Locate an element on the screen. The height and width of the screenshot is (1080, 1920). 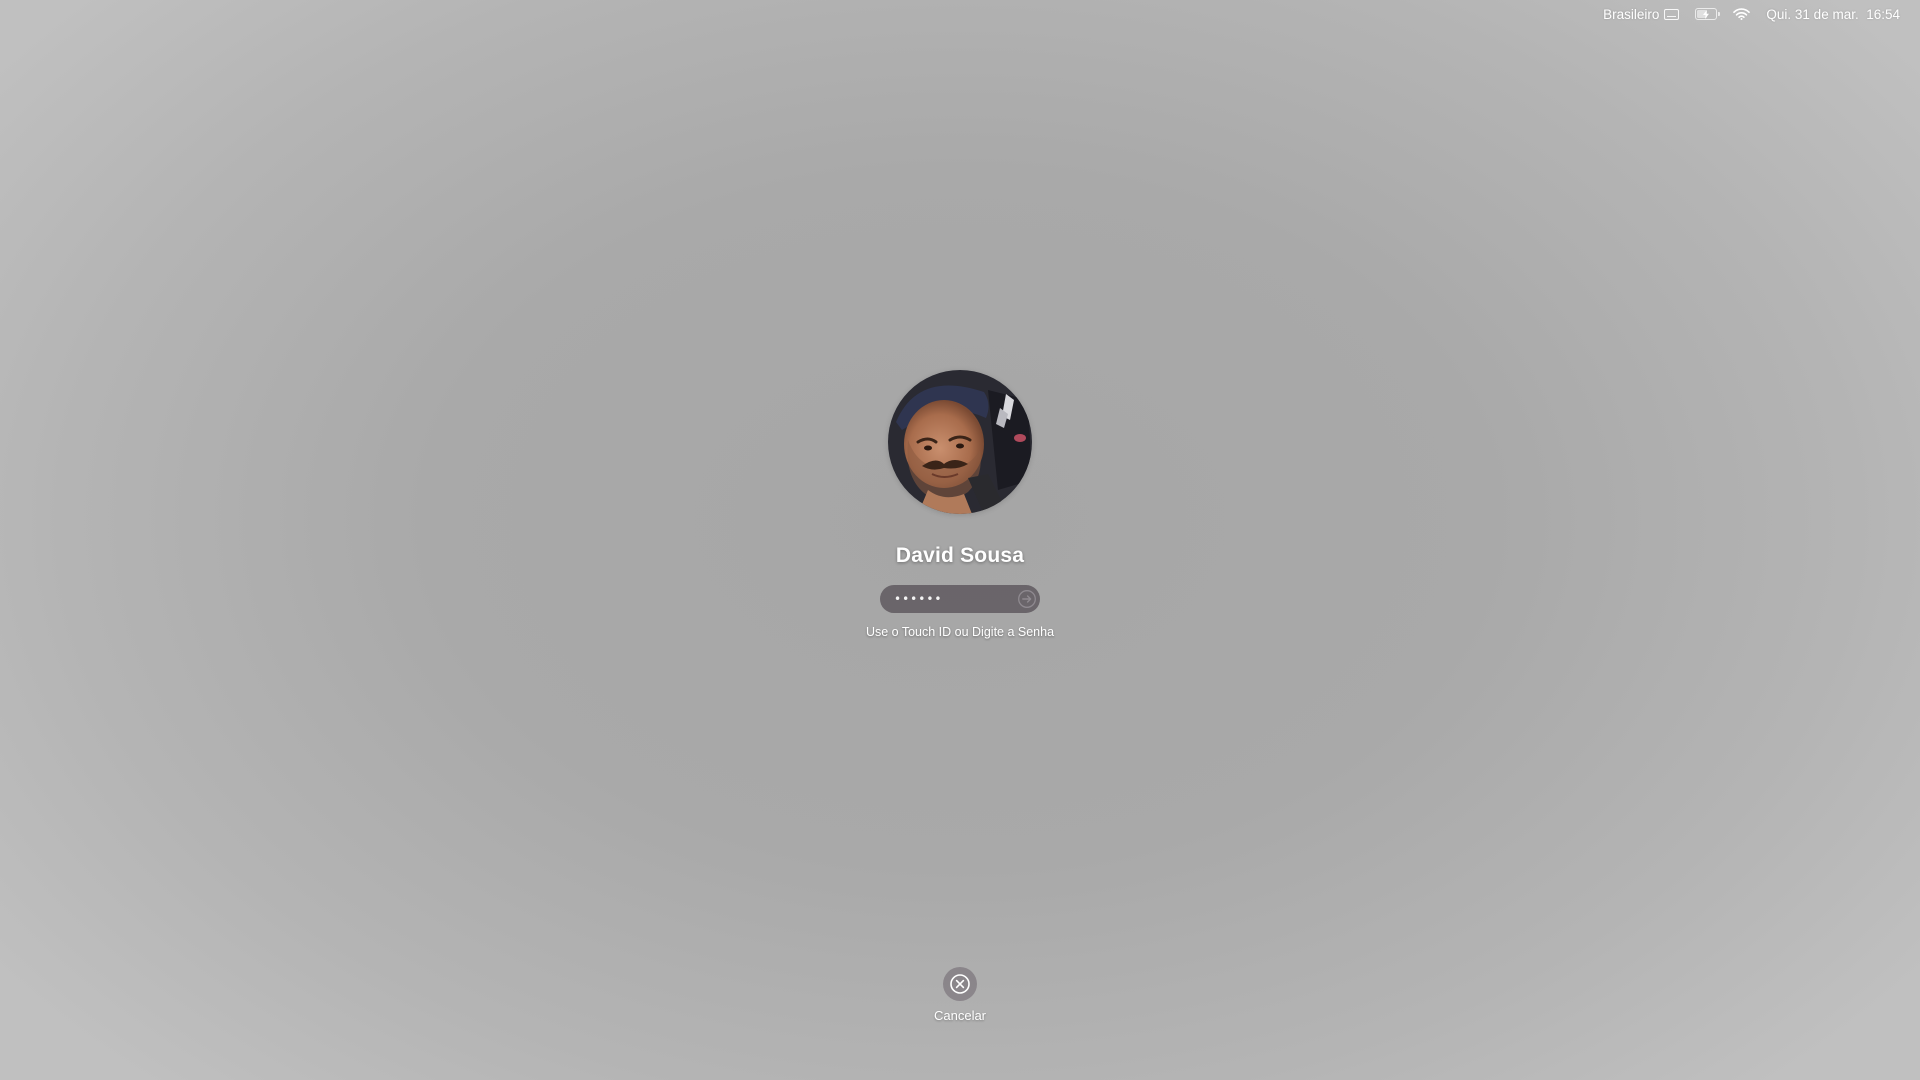
user-avatar is located at coordinates (960, 442).